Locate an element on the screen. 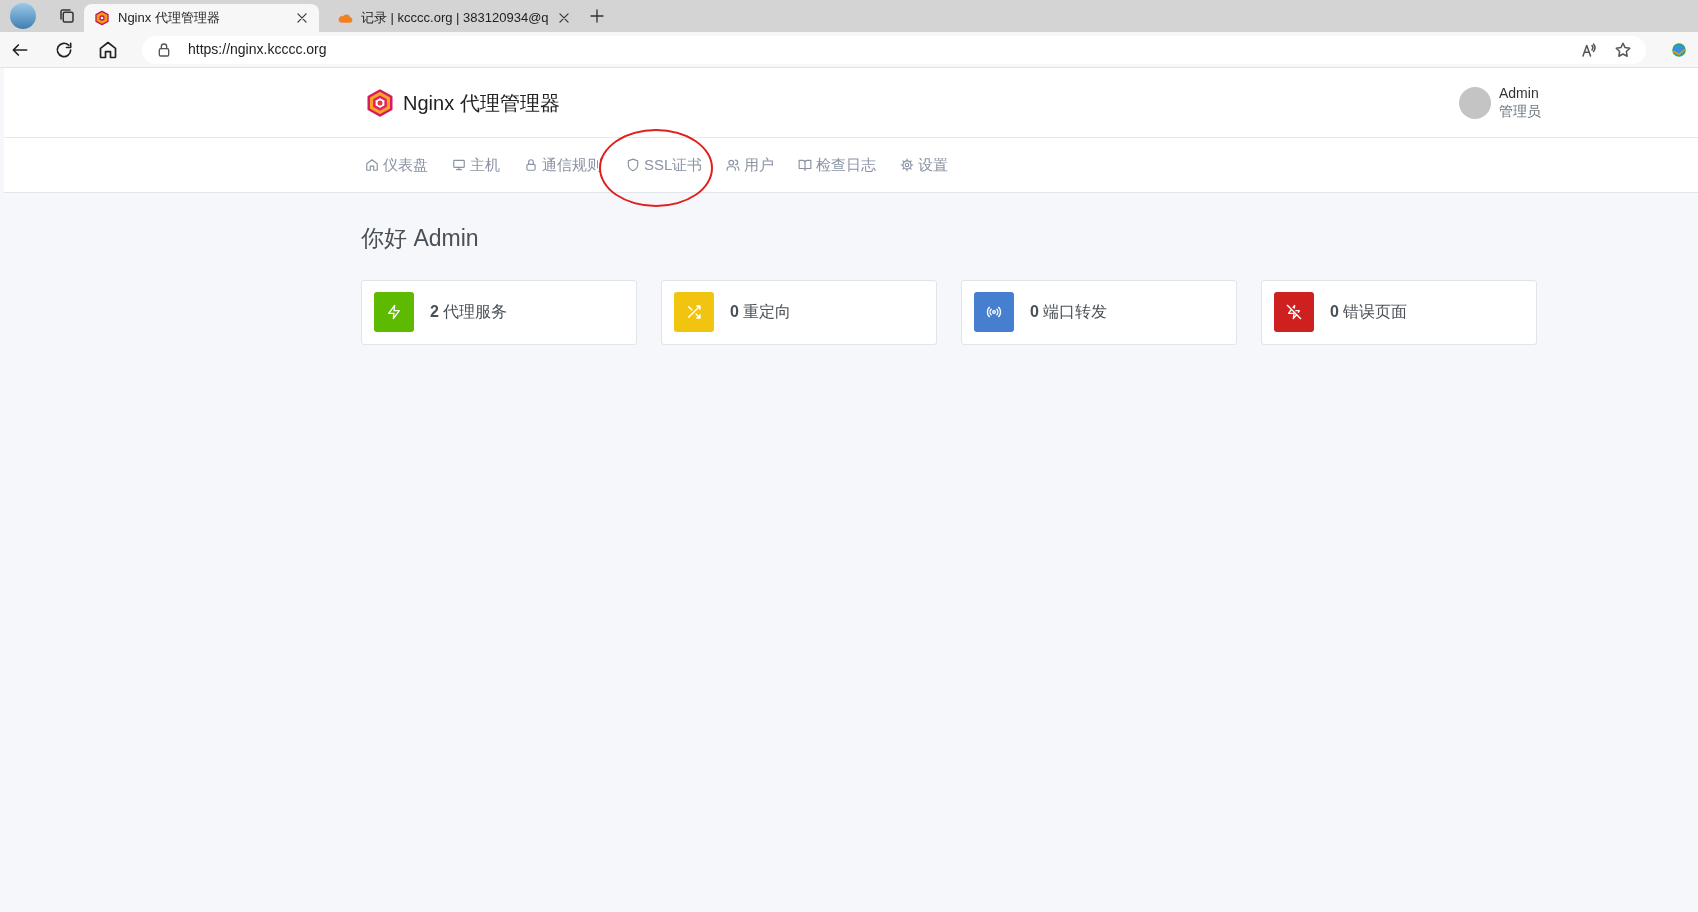 The height and width of the screenshot is (912, 1698). address-bar: https://nginx.kcccc.org is located at coordinates (894, 49).